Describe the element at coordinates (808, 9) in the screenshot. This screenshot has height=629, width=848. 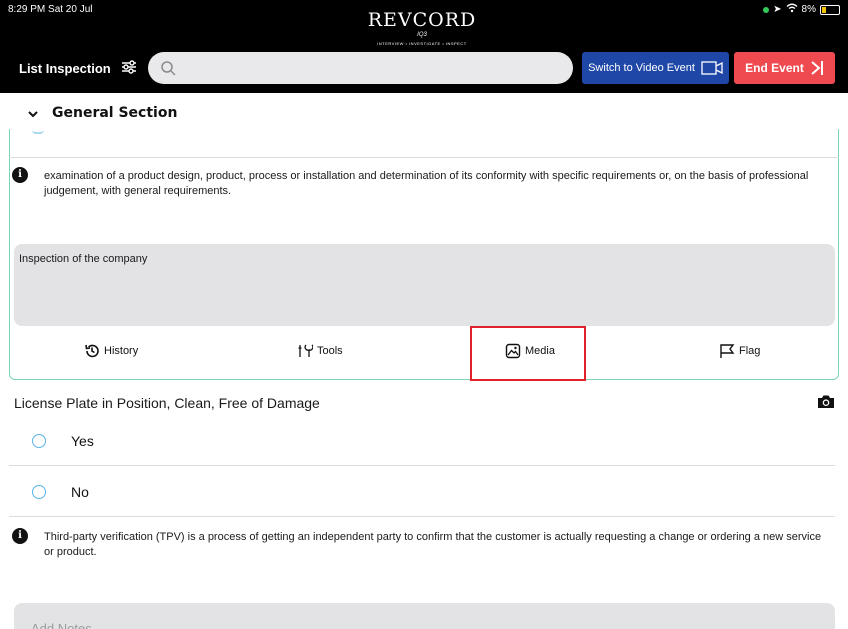
I see `battery-level: 8%` at that location.